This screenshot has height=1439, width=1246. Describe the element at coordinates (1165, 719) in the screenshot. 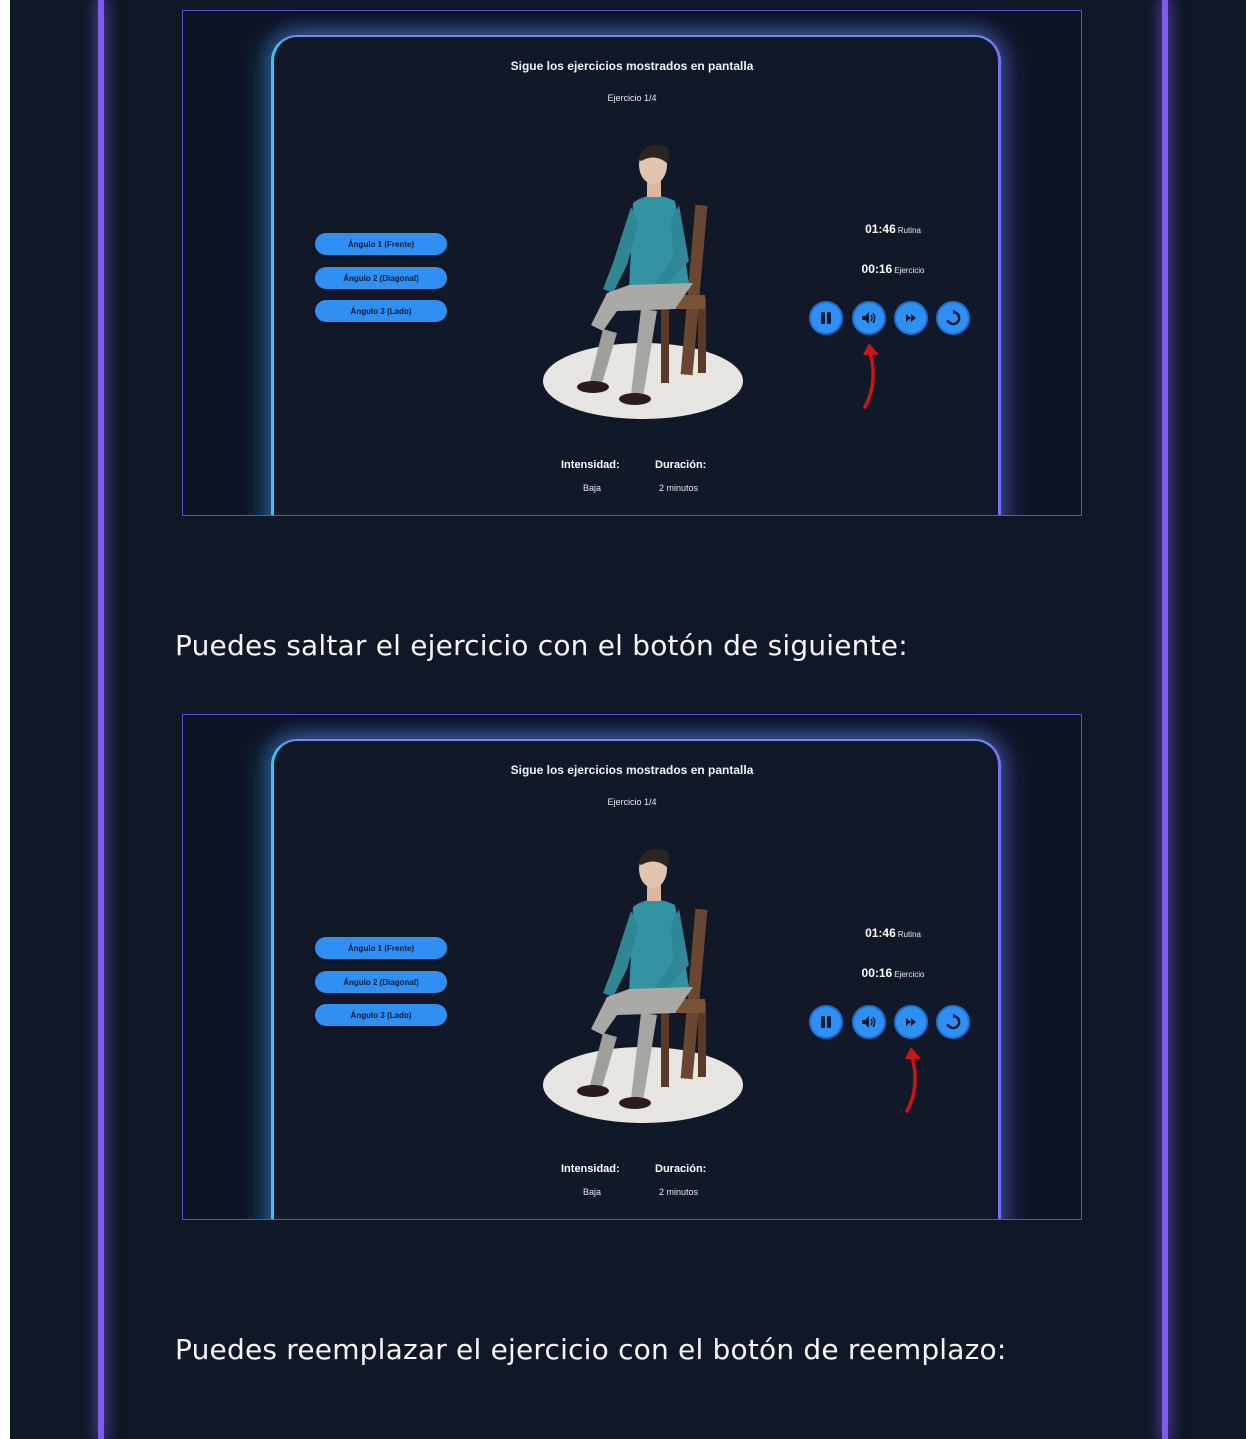

I see `right-border-rail` at that location.